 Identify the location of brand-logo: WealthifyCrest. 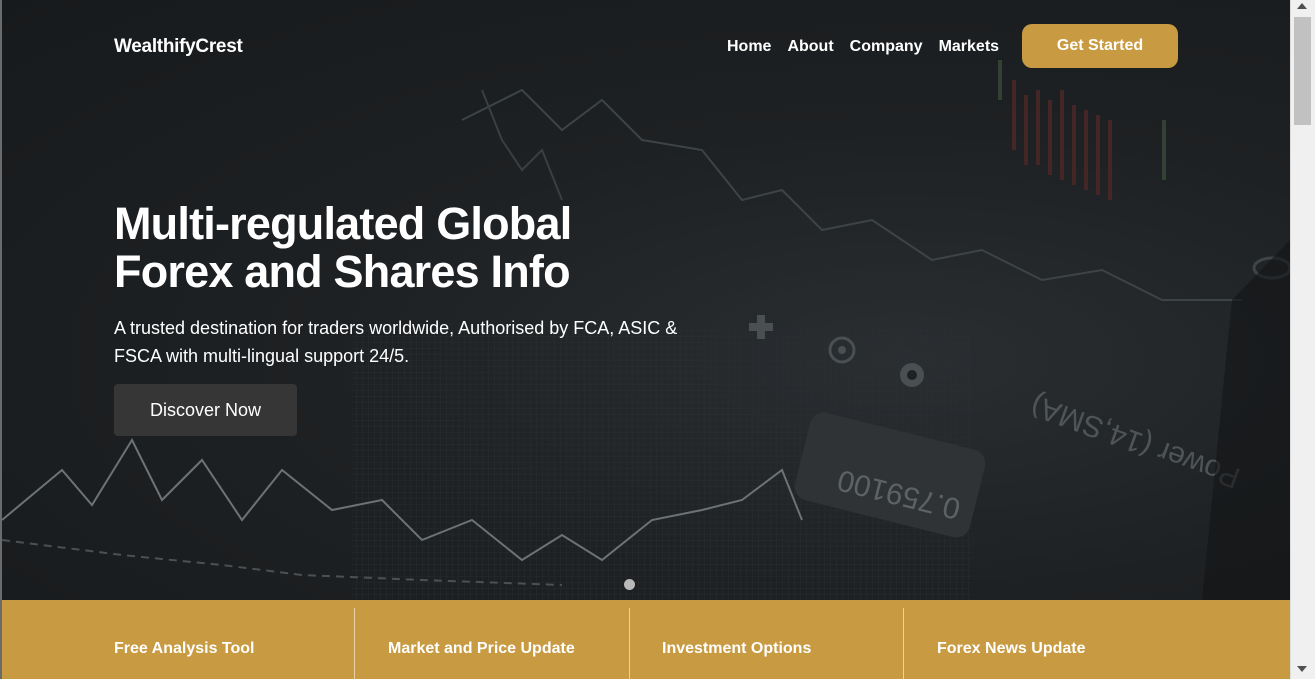
(178, 47).